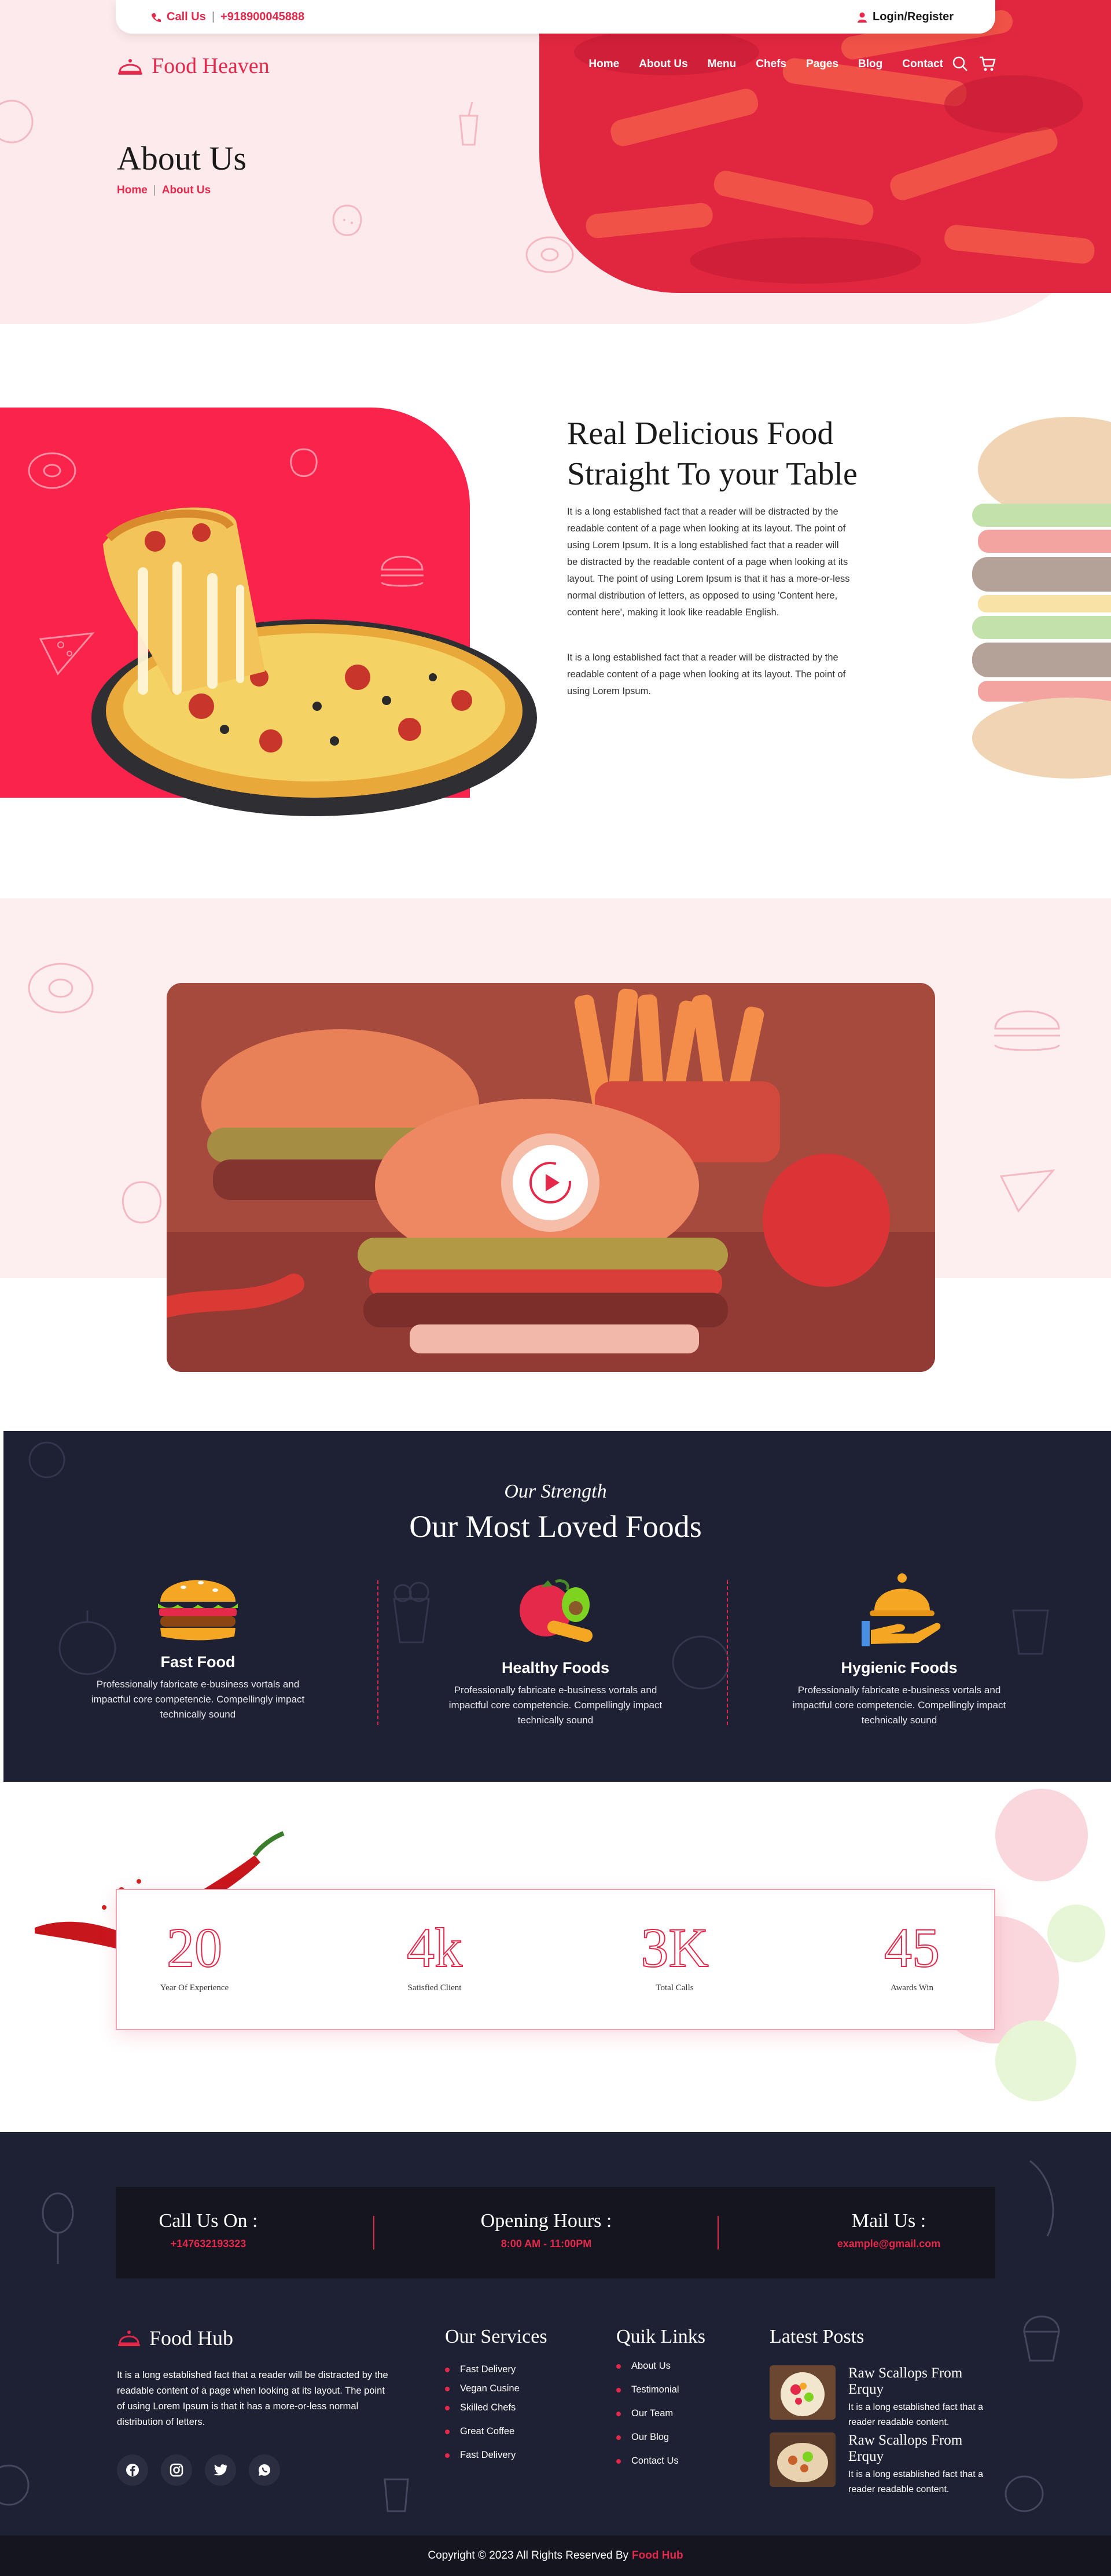 Image resolution: width=1111 pixels, height=2576 pixels. I want to click on play-button, so click(550, 1182).